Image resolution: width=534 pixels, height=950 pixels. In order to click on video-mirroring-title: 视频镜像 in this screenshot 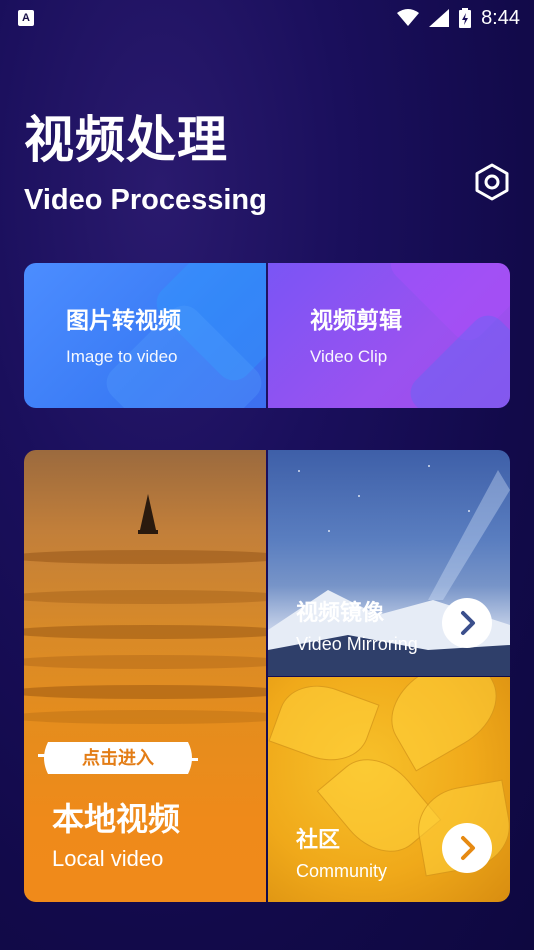, I will do `click(340, 612)`.